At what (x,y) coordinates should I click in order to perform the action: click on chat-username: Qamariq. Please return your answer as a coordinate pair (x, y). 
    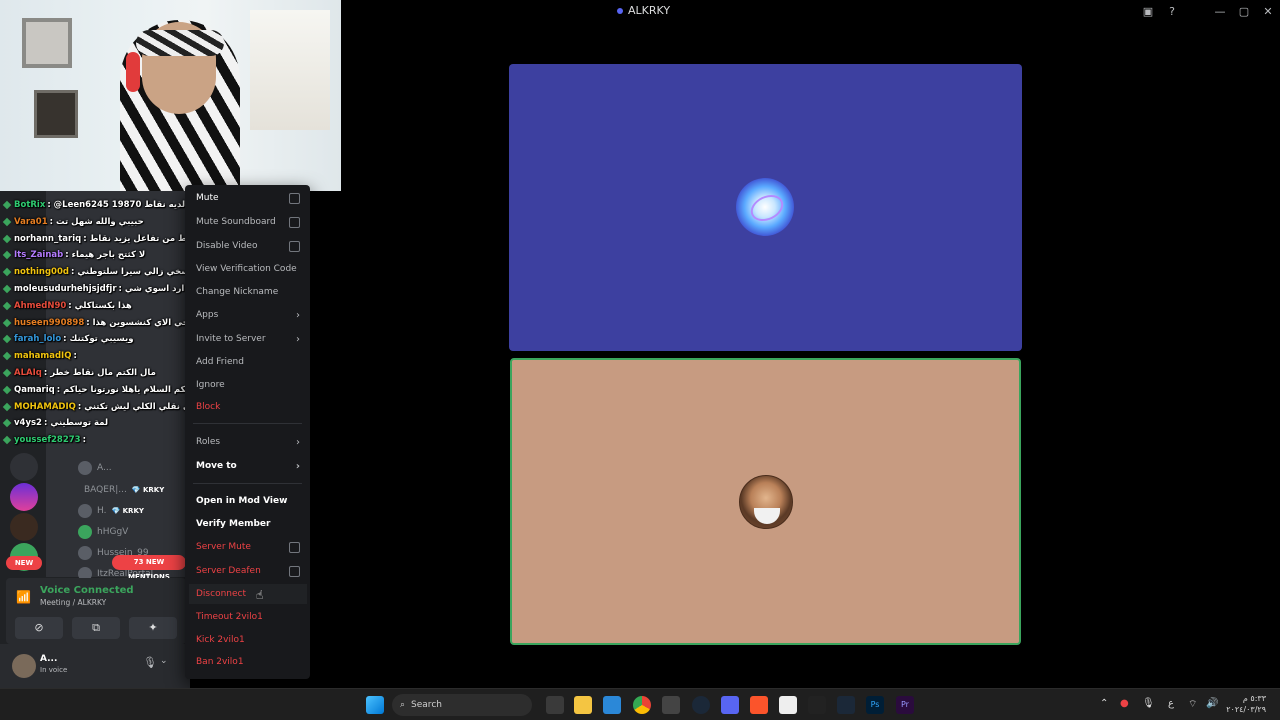
    Looking at the image, I should click on (34, 389).